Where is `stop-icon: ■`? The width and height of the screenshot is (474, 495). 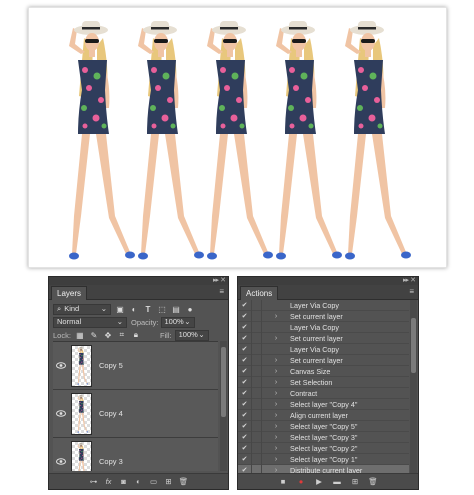 stop-icon: ■ is located at coordinates (283, 481).